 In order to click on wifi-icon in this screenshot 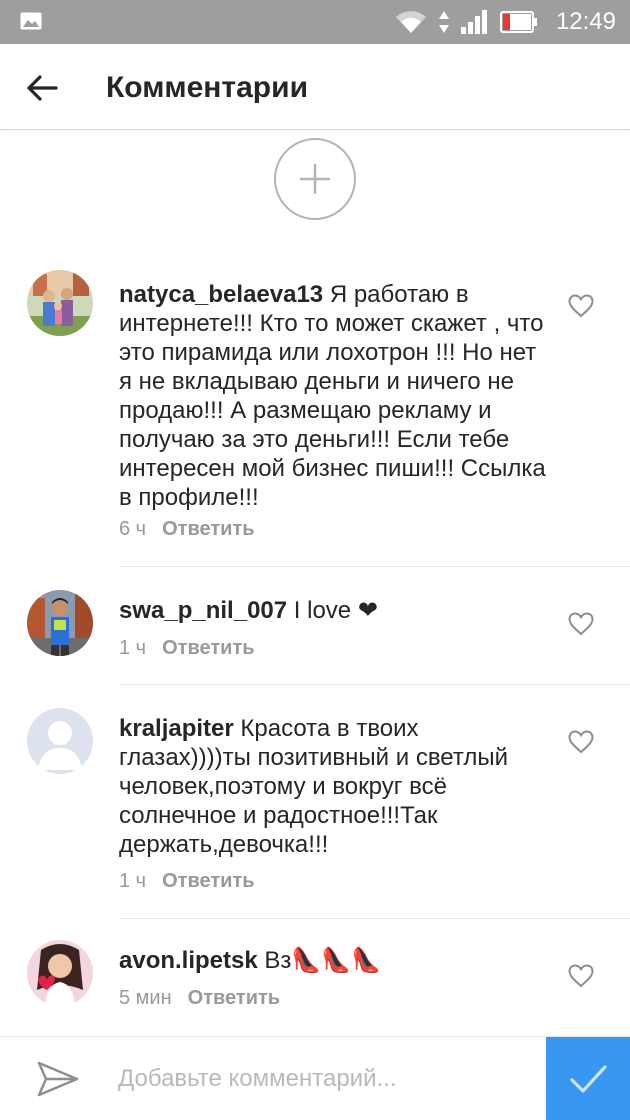, I will do `click(410, 22)`.